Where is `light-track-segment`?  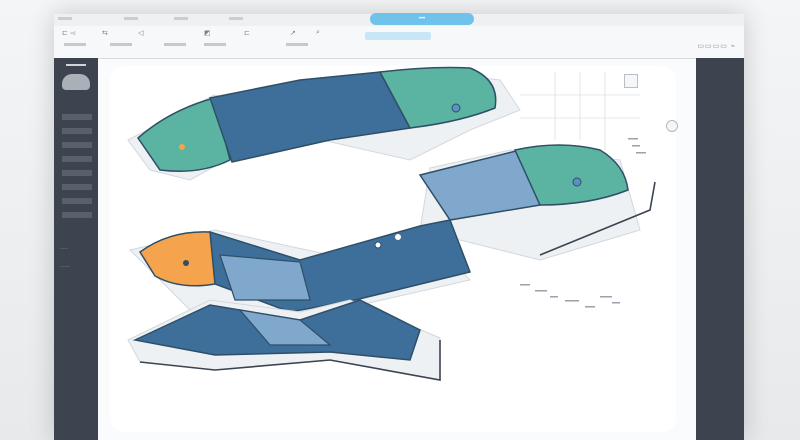
light-track-segment is located at coordinates (265, 277).